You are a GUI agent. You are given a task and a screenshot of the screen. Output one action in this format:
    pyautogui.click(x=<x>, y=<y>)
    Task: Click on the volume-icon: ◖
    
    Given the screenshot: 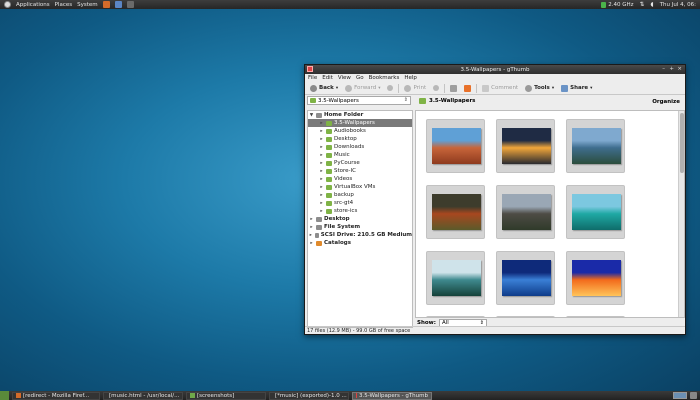 What is the action you would take?
    pyautogui.click(x=652, y=4)
    